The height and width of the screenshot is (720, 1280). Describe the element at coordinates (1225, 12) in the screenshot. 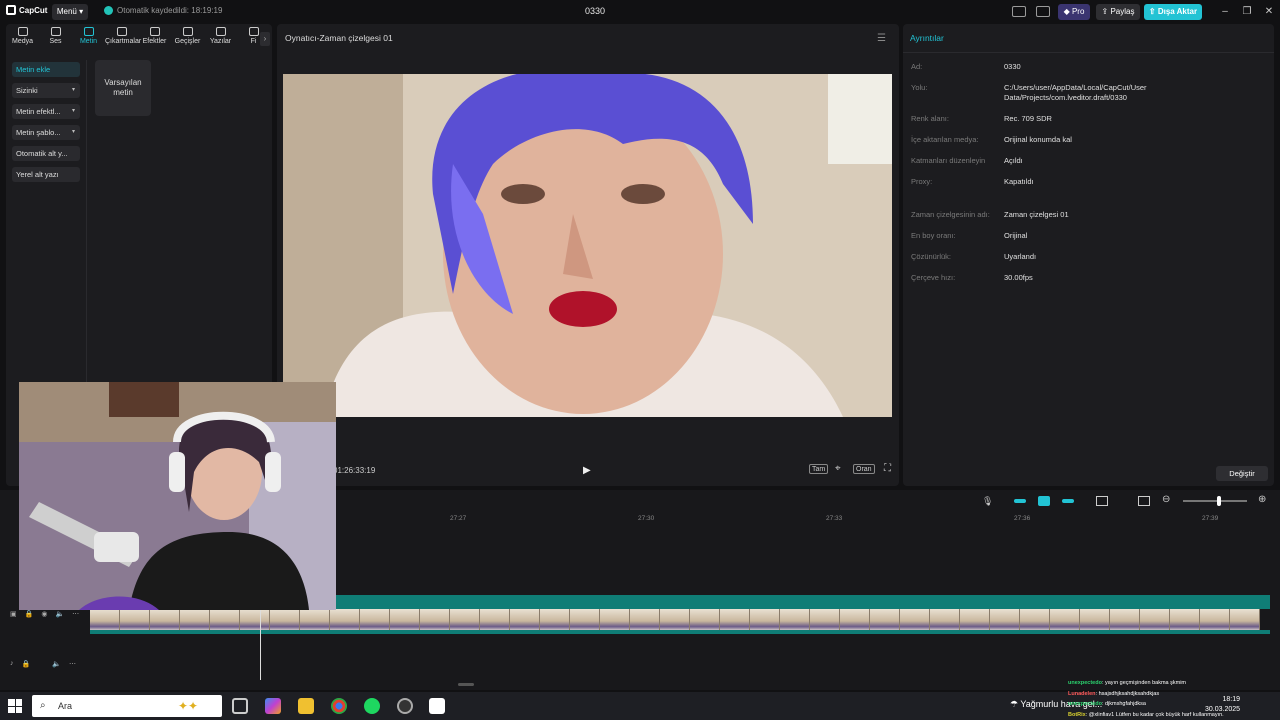

I see `minimize-icon: –` at that location.